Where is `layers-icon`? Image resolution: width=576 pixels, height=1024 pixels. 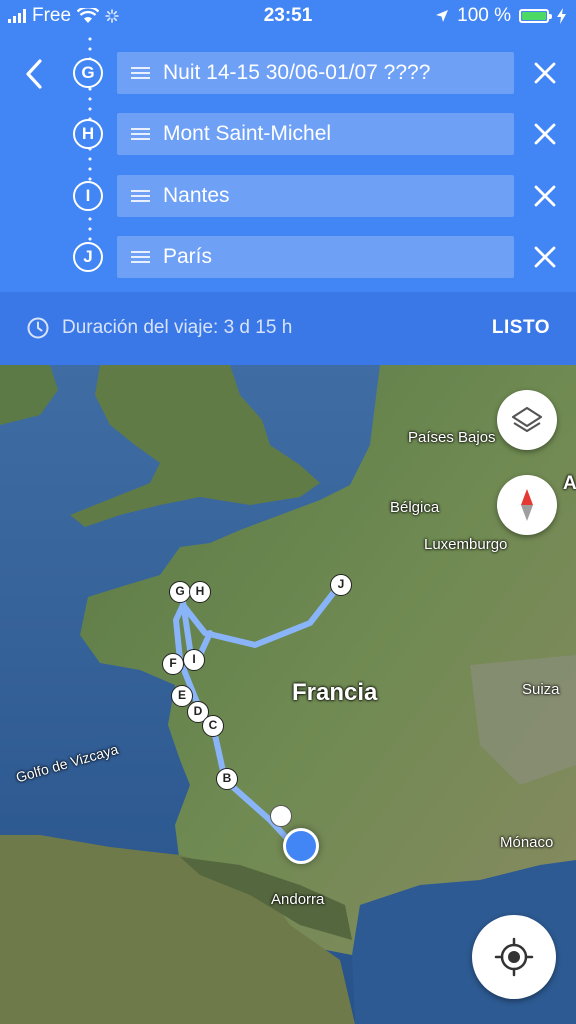
layers-icon is located at coordinates (527, 419).